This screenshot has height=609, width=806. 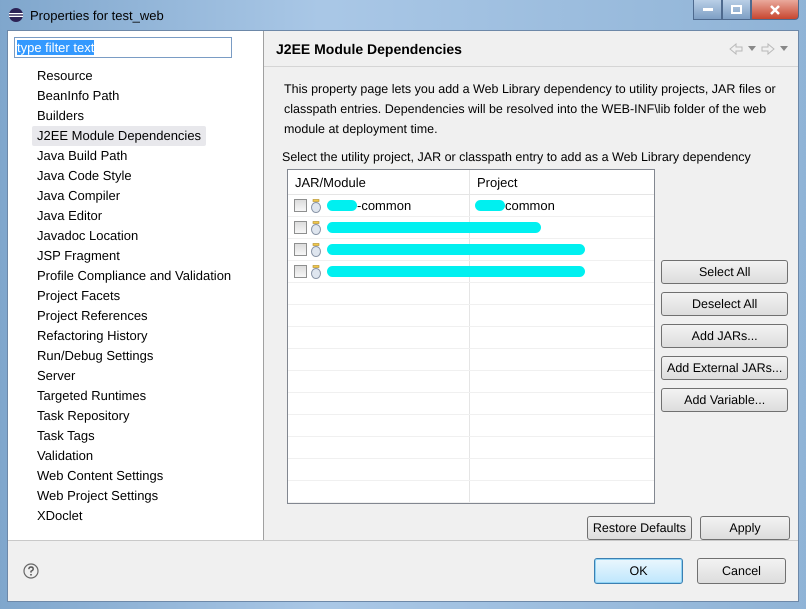 I want to click on sidebar-item: J2EE Module Dependencies, so click(x=119, y=136).